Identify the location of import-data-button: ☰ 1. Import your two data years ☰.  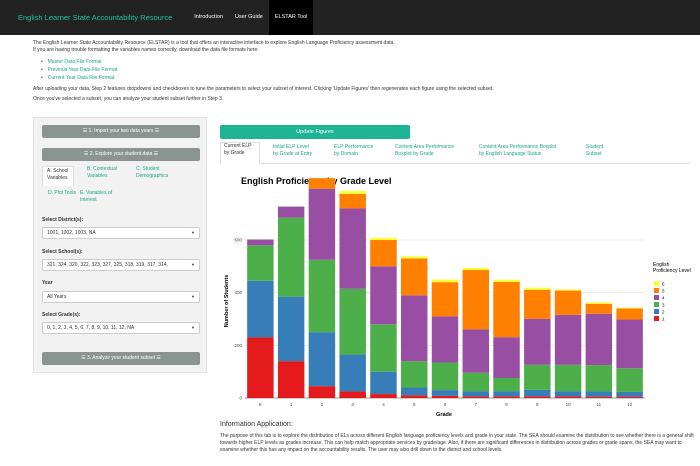
(121, 131).